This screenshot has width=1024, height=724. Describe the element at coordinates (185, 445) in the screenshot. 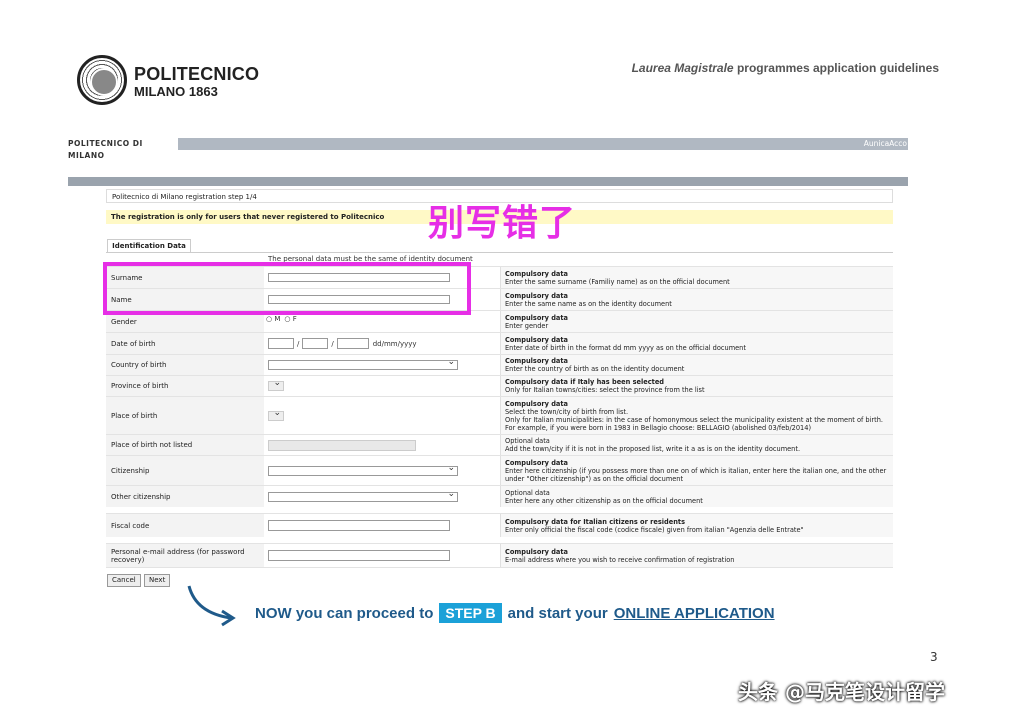

I see `place-not-listed-label: Place of birth not listed` at that location.